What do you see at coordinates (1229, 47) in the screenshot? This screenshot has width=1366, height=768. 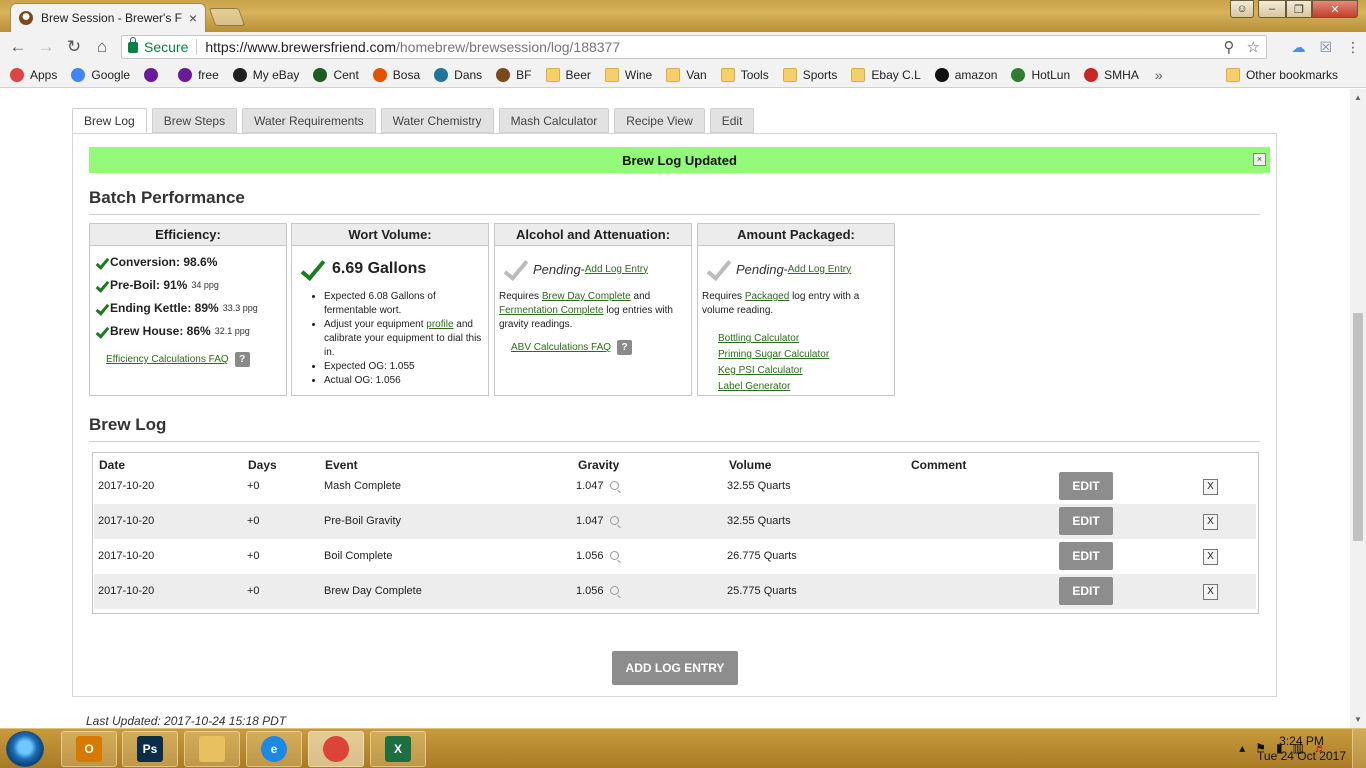 I see `zoom-icon: ⚲` at bounding box center [1229, 47].